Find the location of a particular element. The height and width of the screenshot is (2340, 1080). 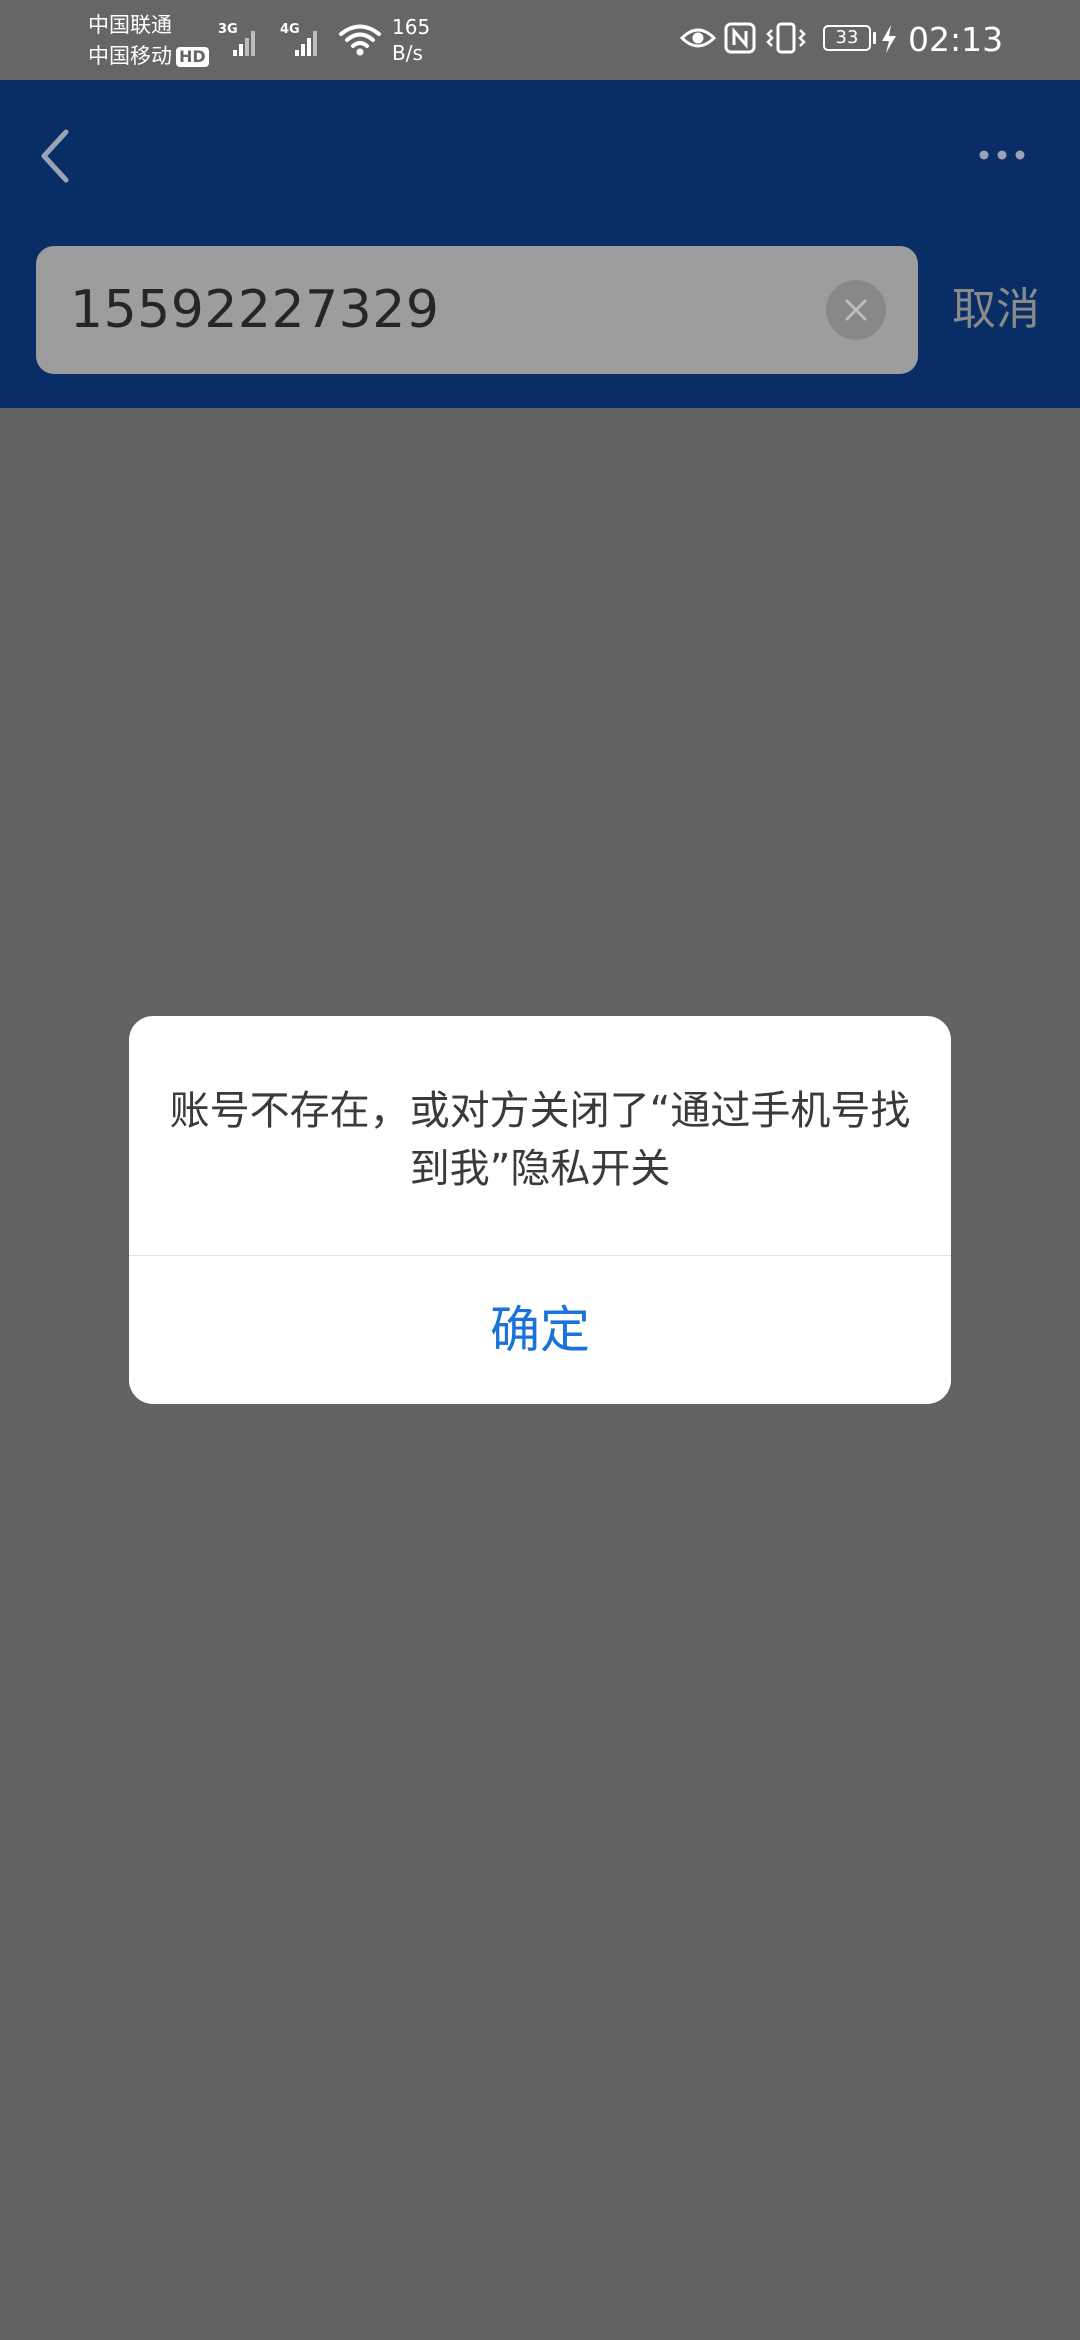

alert-dialog: 账号不存在，或对方关闭了“通过手机号找到我”隐私开关 确定 is located at coordinates (540, 1210).